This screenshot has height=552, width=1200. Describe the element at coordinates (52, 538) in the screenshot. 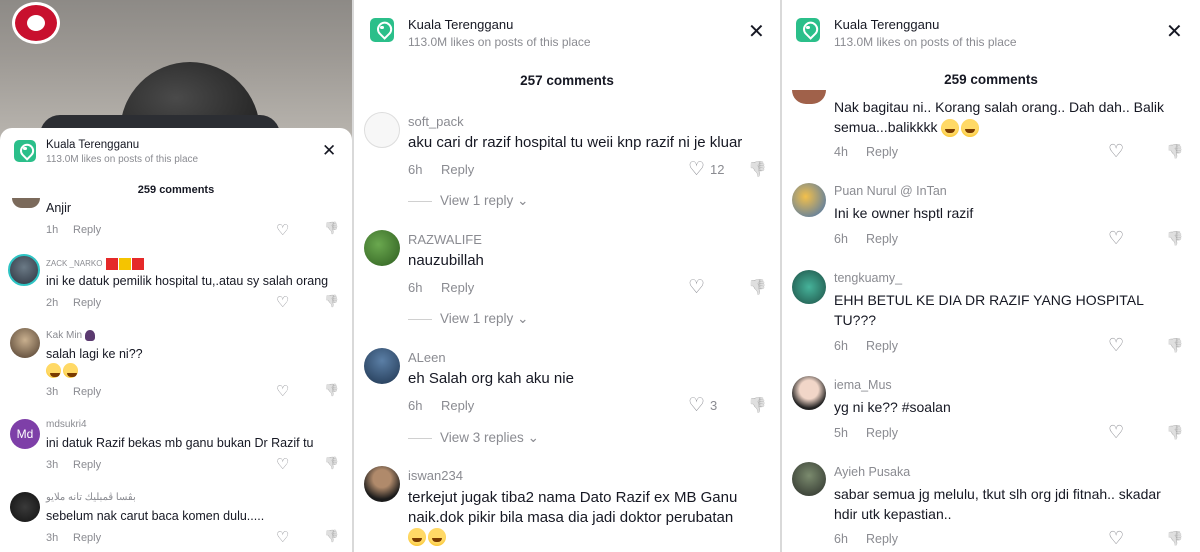

I see `comment-time: 3h` at that location.